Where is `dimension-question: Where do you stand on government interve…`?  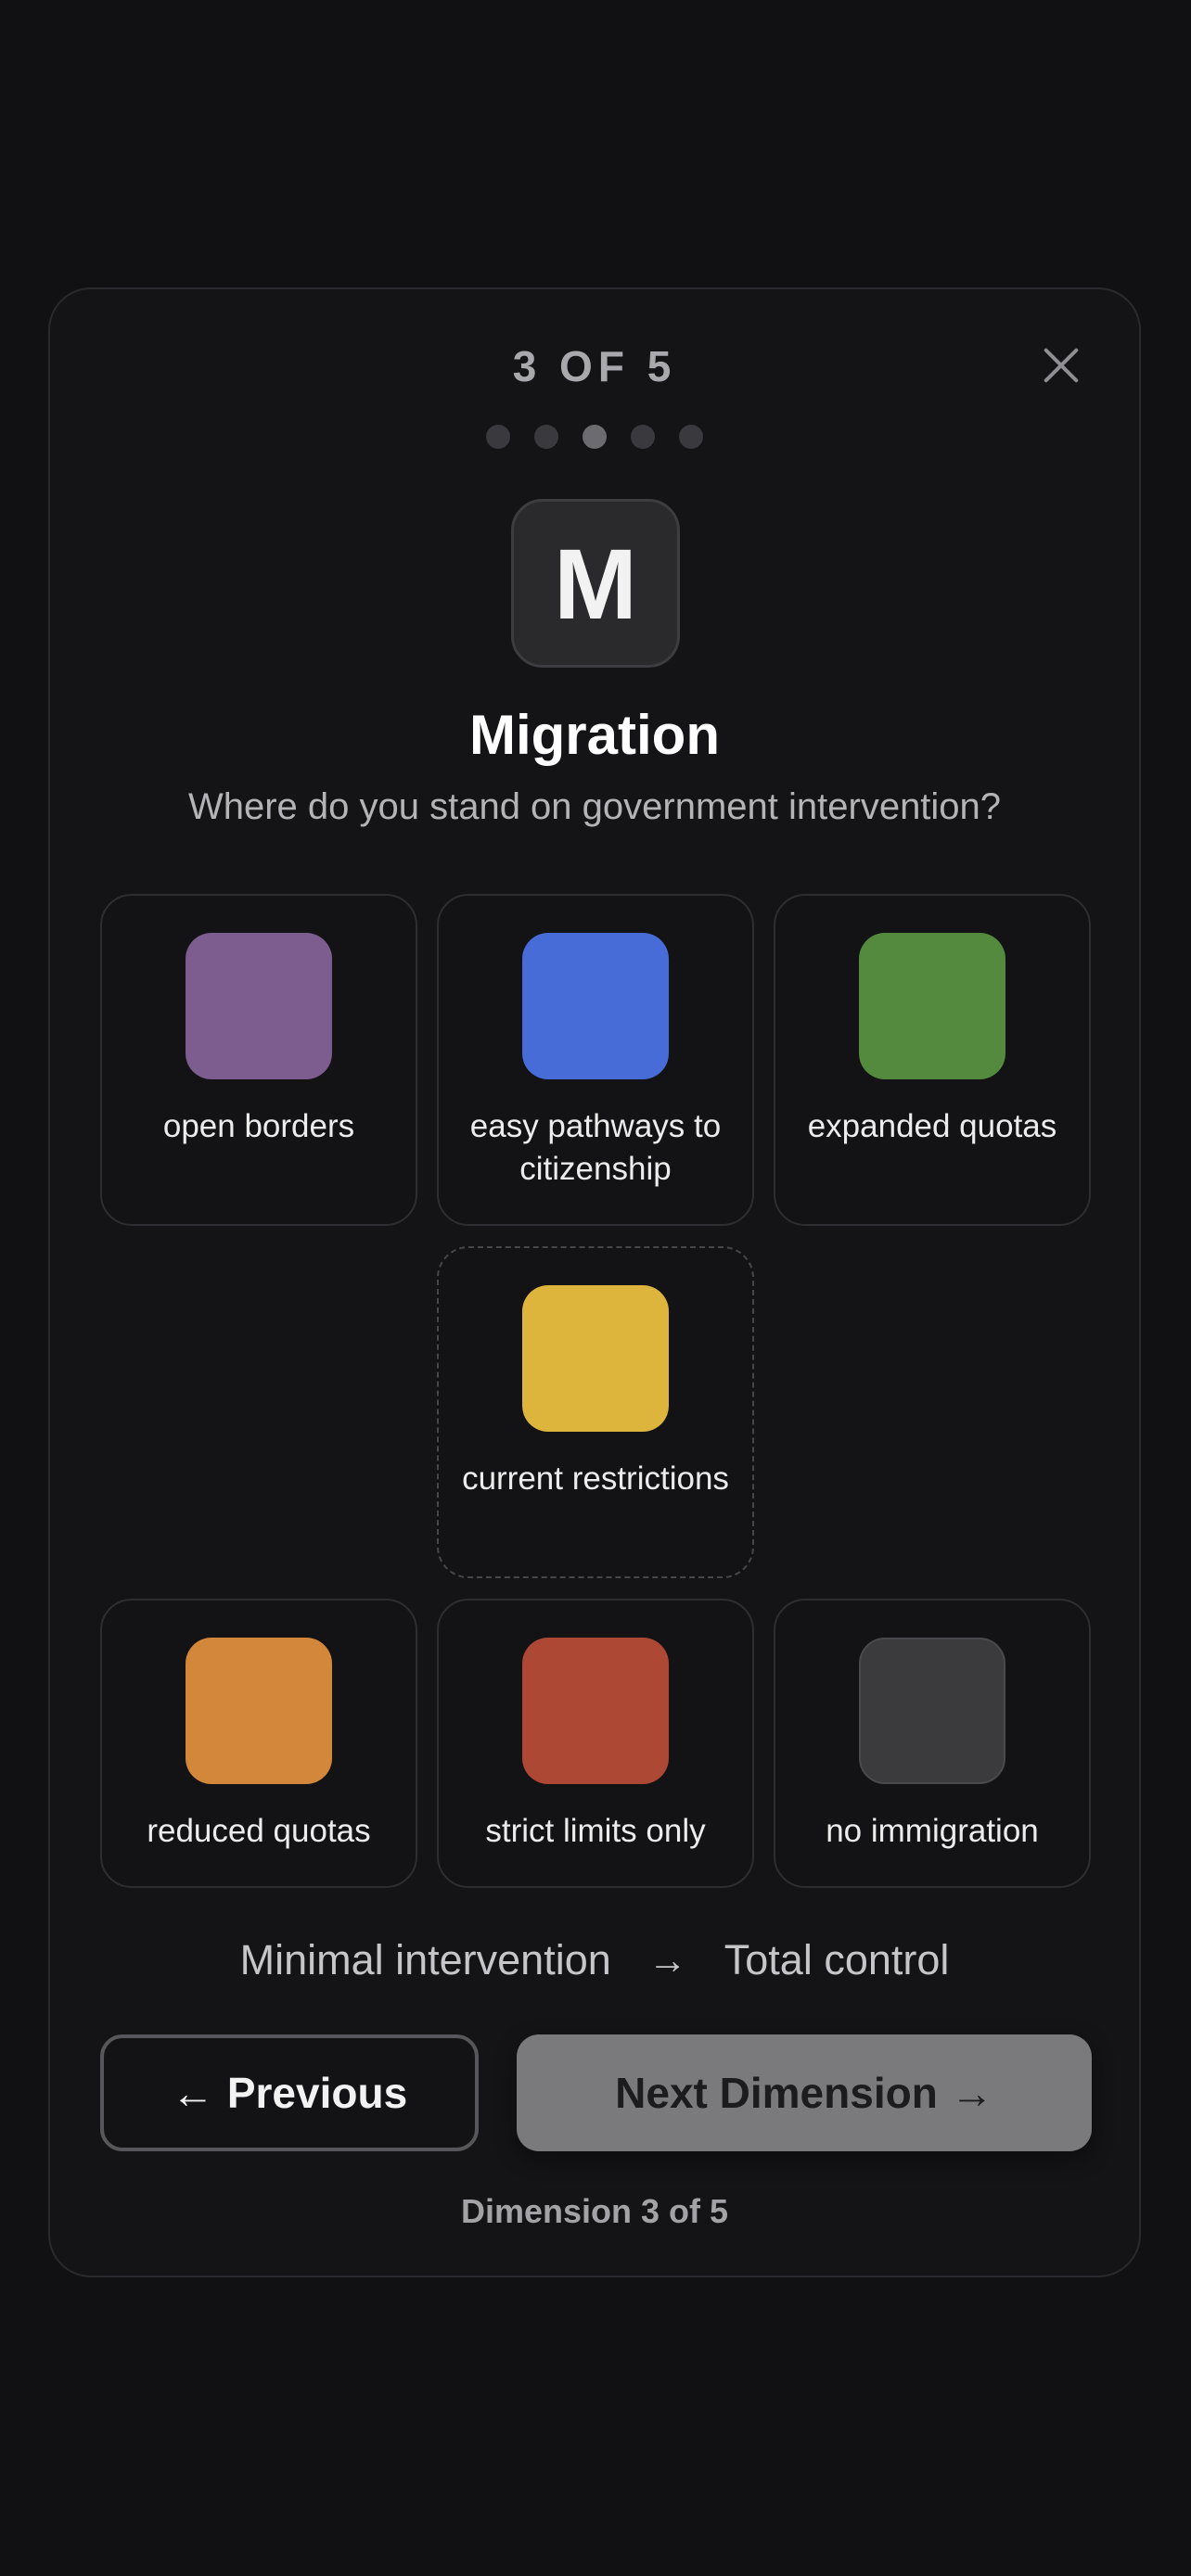 dimension-question: Where do you stand on government interve… is located at coordinates (594, 806).